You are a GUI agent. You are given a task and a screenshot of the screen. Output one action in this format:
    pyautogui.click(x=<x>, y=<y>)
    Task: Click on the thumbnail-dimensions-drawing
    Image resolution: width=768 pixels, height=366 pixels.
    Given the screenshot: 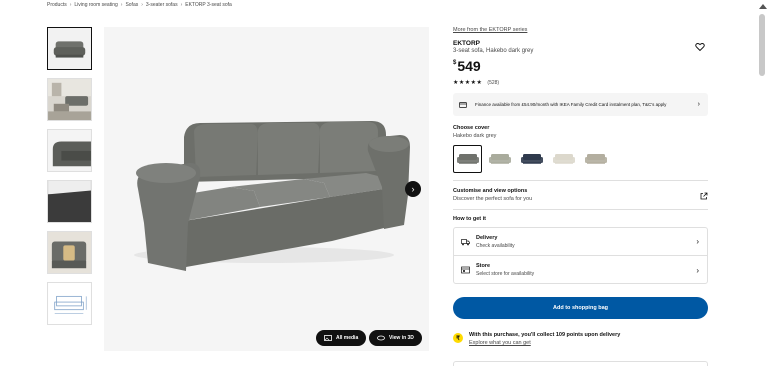 What is the action you would take?
    pyautogui.click(x=69, y=303)
    